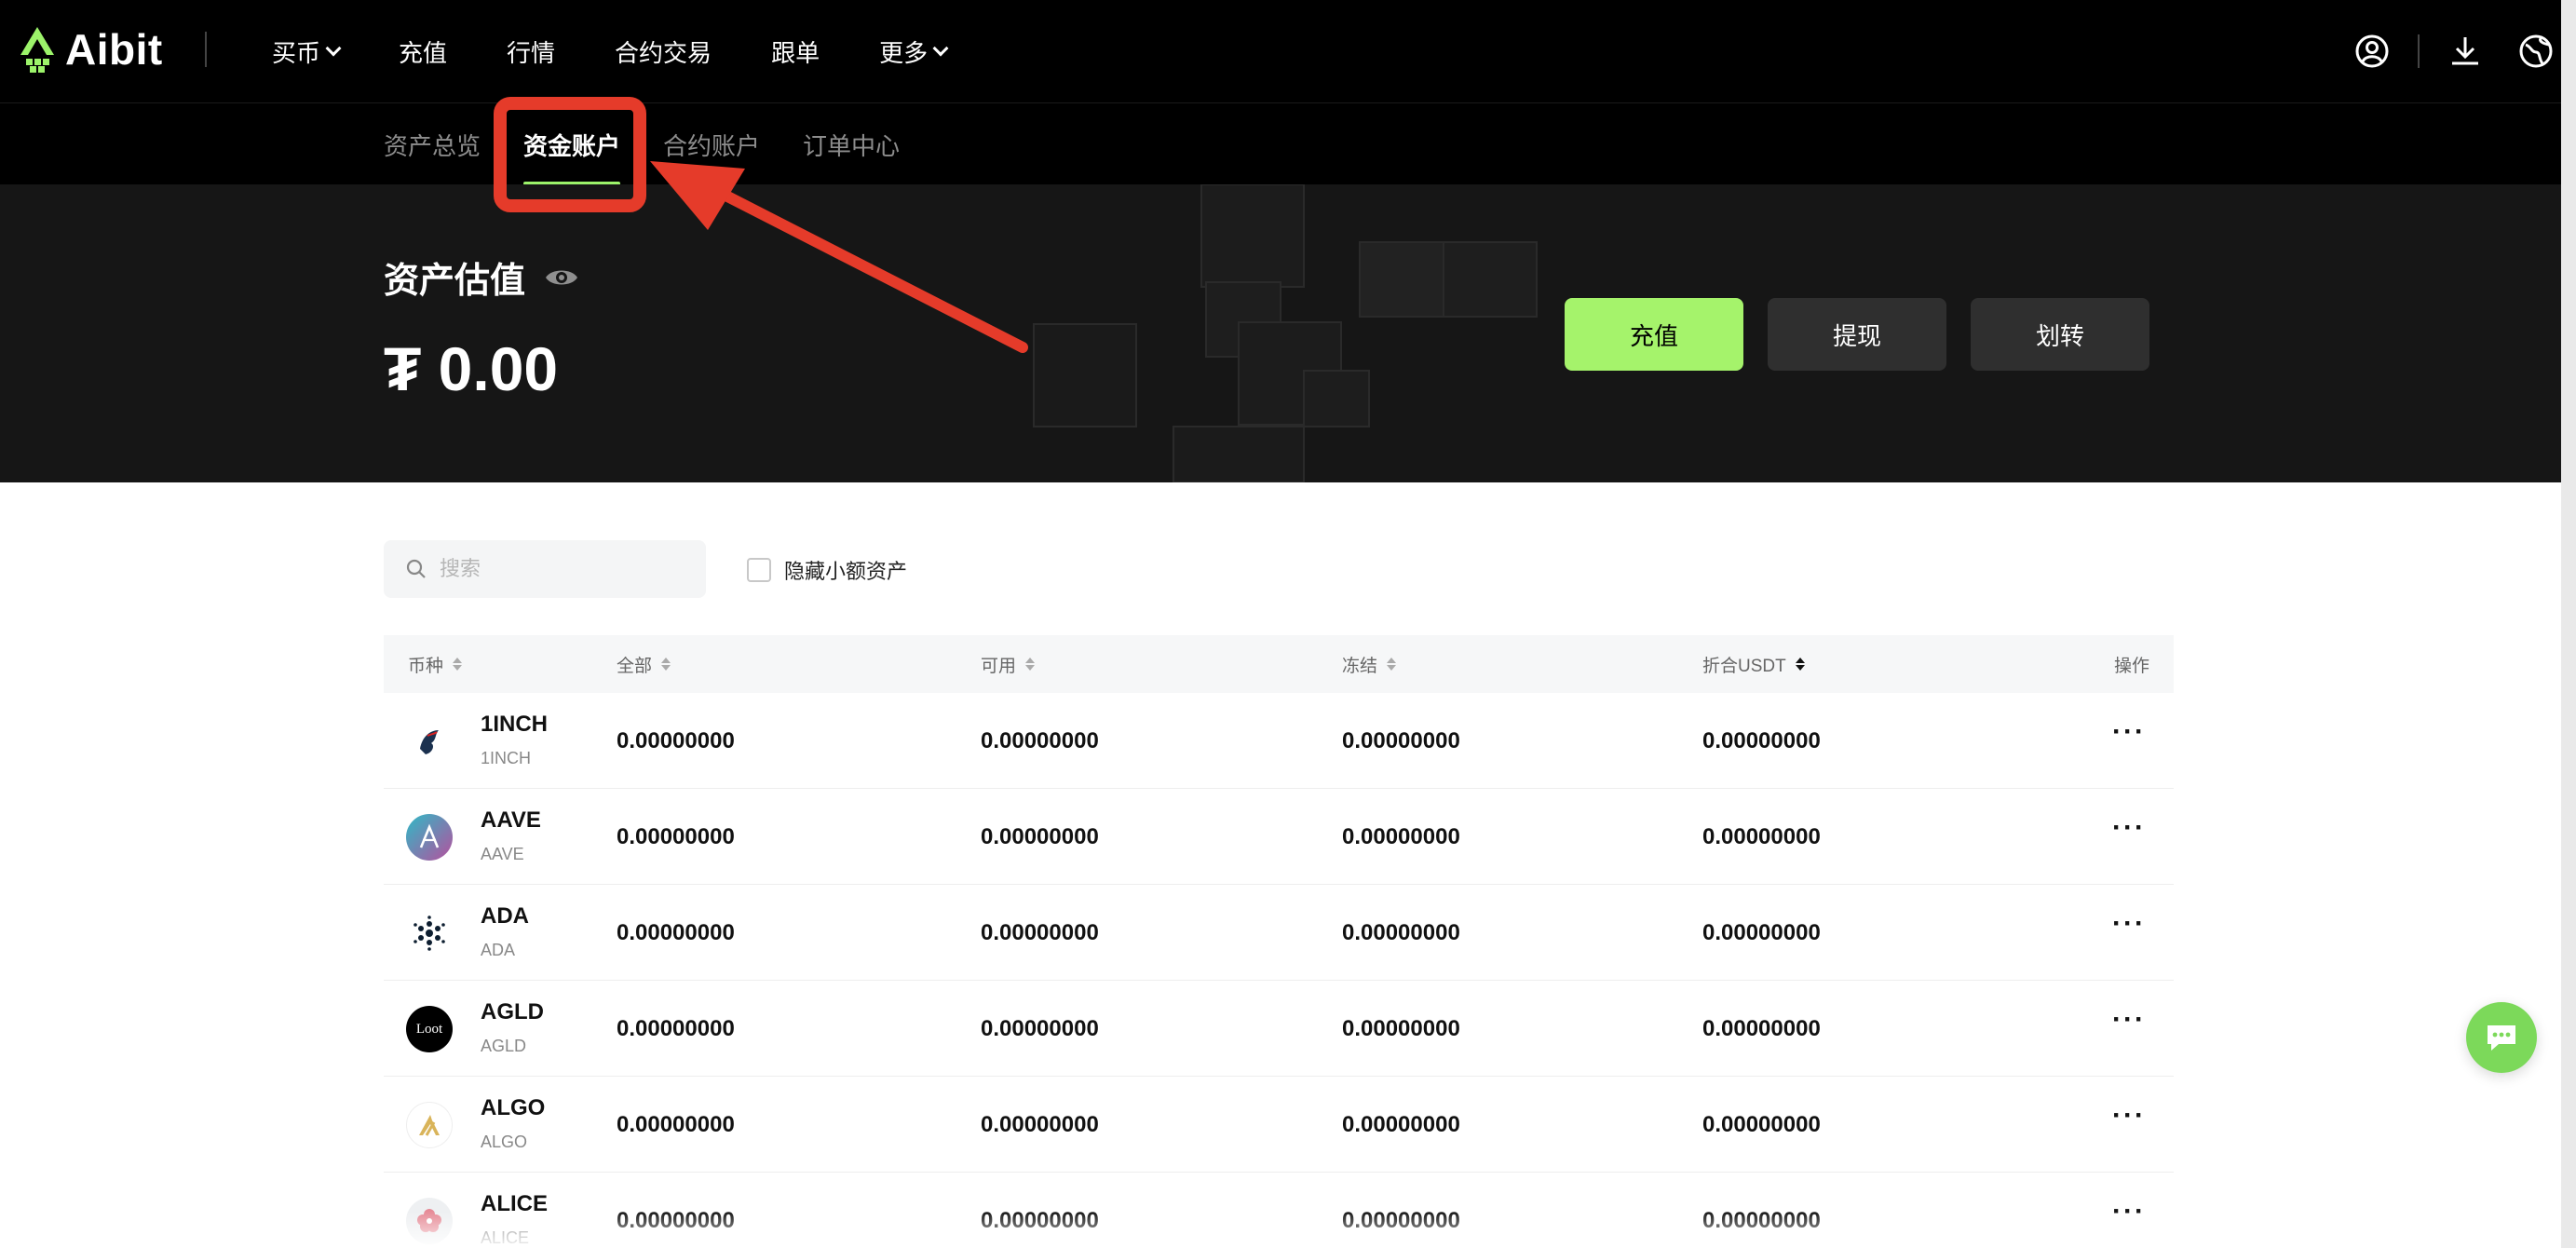  What do you see at coordinates (429, 1125) in the screenshot?
I see `algo-logo-icon` at bounding box center [429, 1125].